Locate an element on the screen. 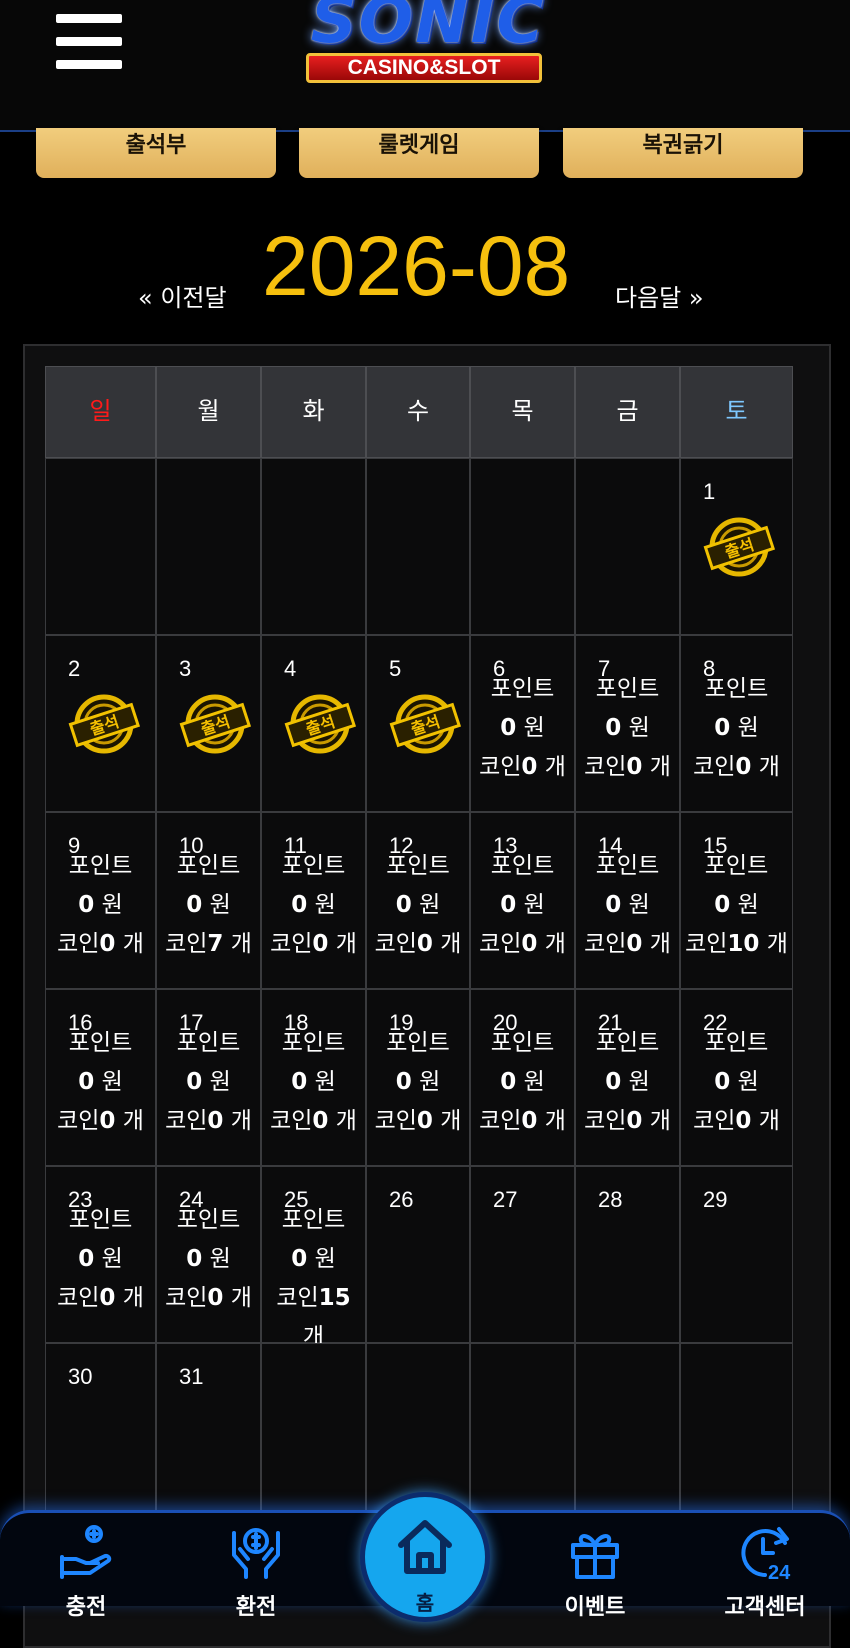 This screenshot has height=1648, width=850. nav-withdraw: 환전 is located at coordinates (256, 1571).